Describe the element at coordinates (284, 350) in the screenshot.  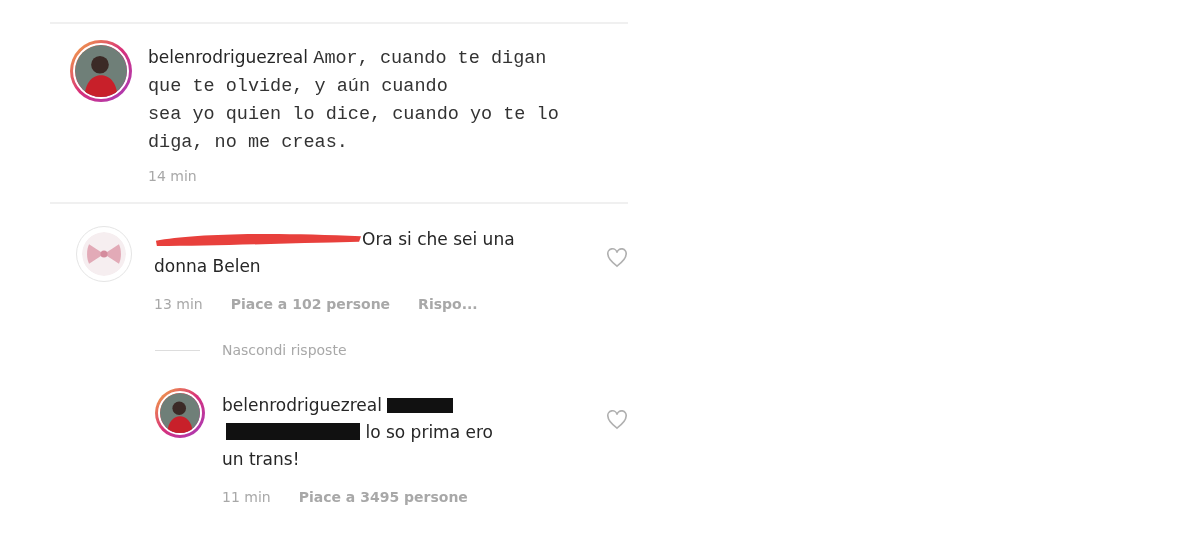
I see `hide-replies-link: Nascondi risposte` at that location.